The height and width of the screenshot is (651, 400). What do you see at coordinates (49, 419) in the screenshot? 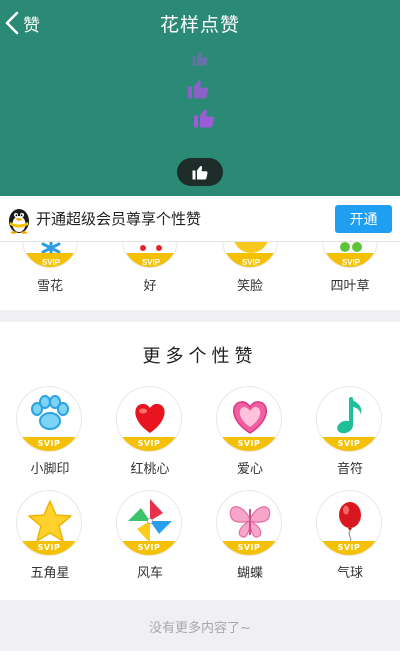
I see `paw-print-icon: SVIP` at bounding box center [49, 419].